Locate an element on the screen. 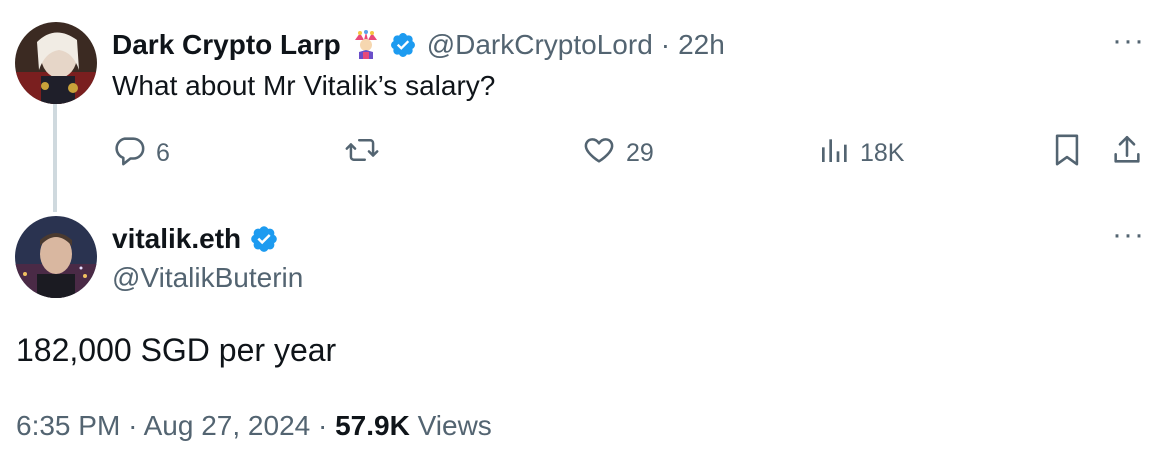 The width and height of the screenshot is (1172, 468). reply-button: 6 is located at coordinates (141, 153).